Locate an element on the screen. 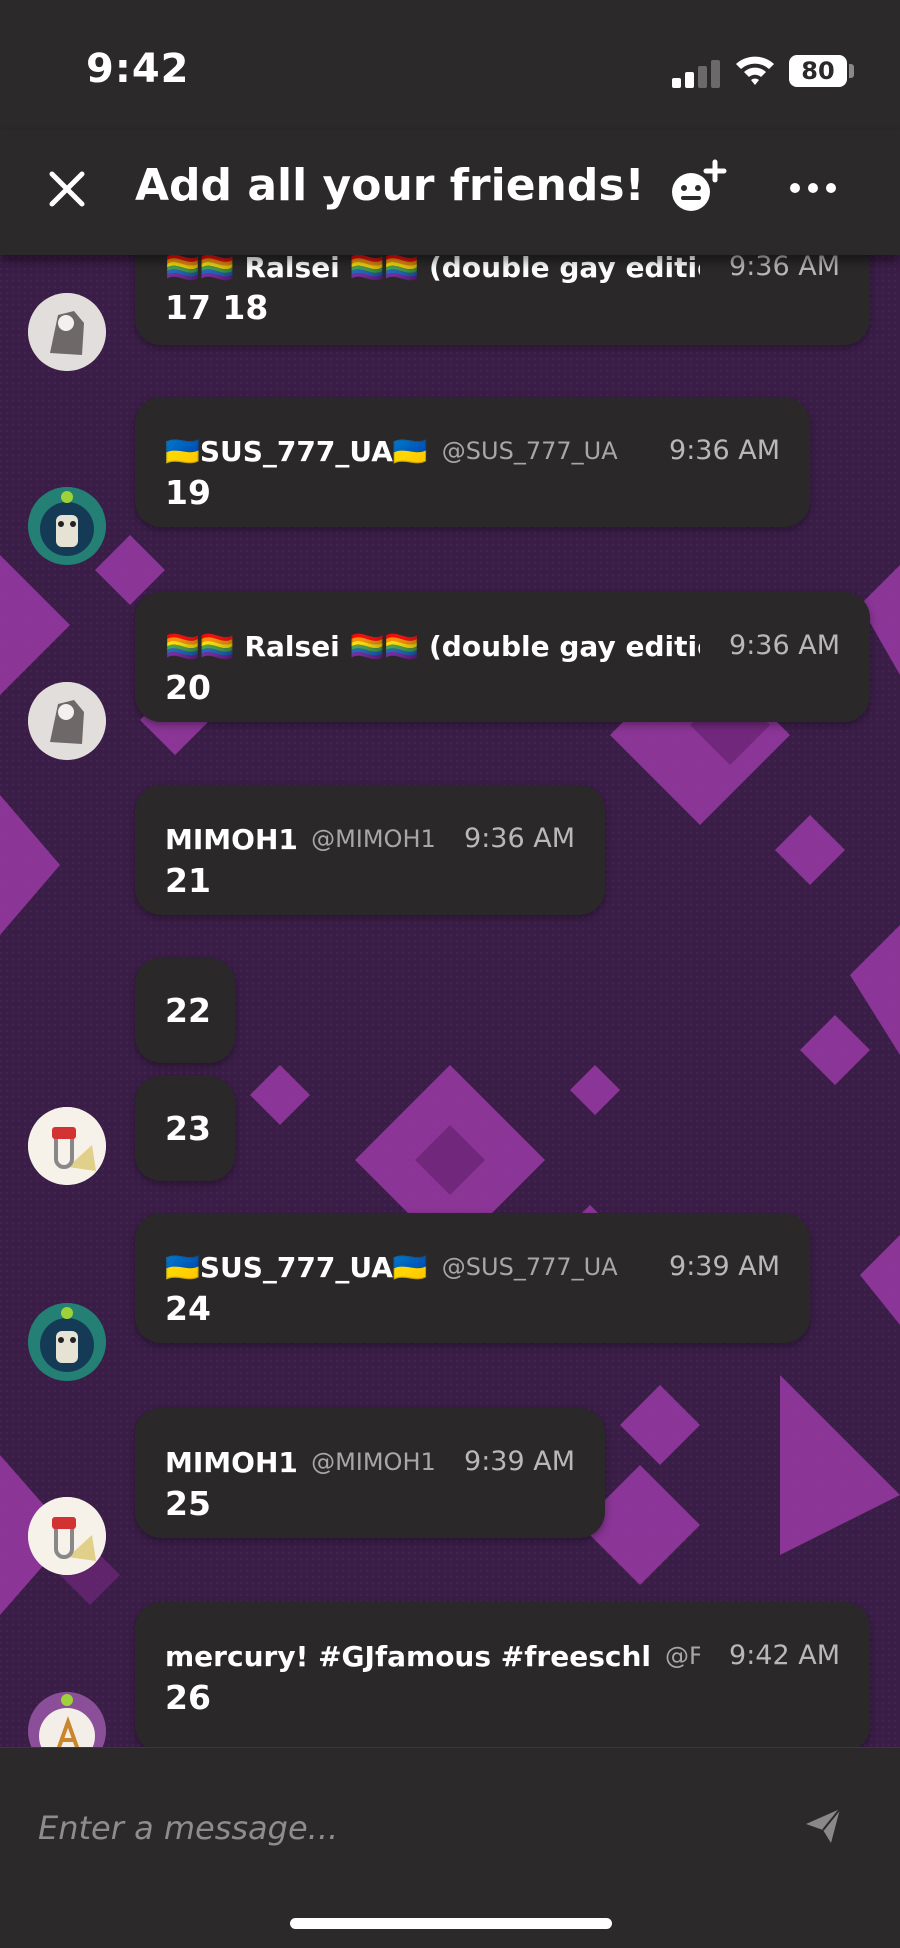 This screenshot has width=900, height=1948. battery-tip is located at coordinates (851, 71).